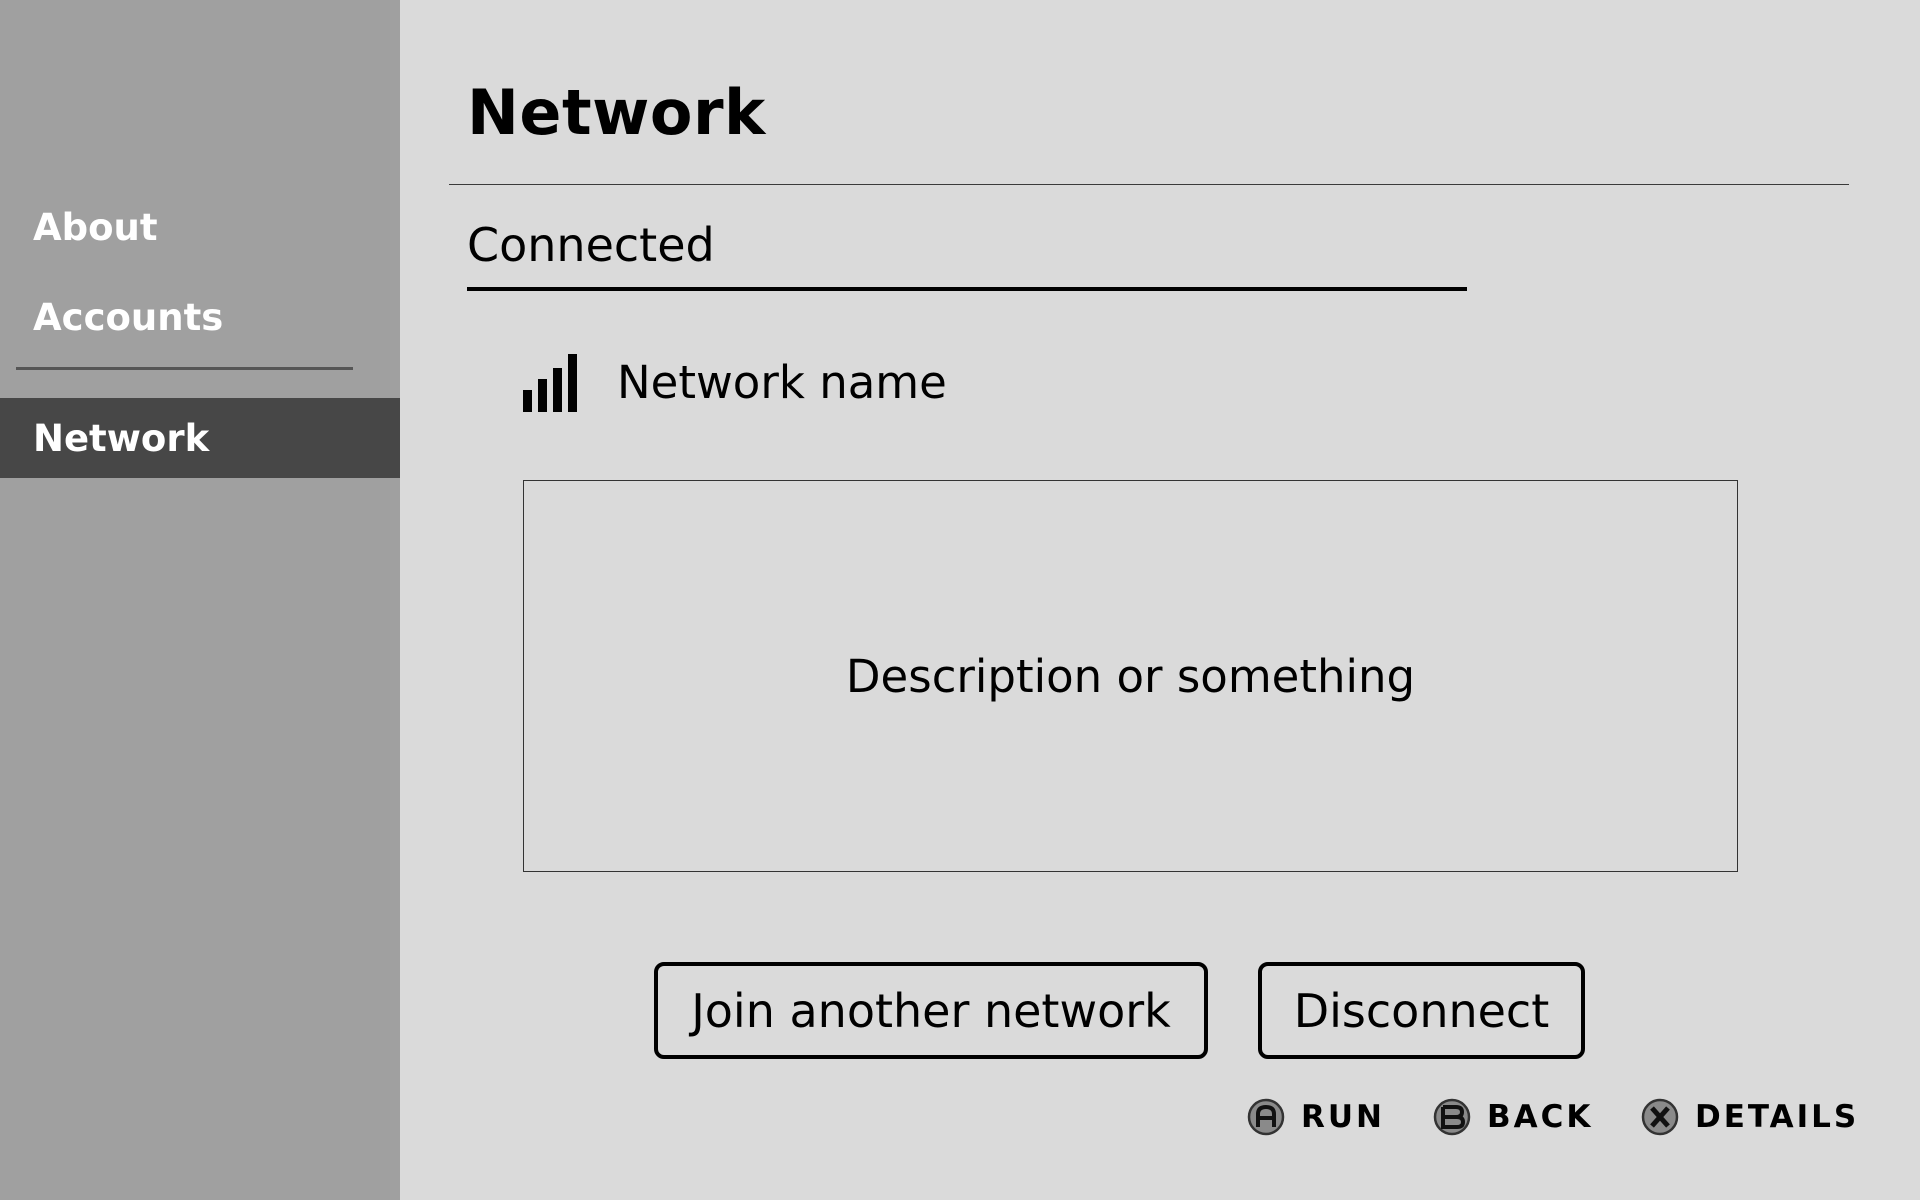 The image size is (1920, 1200). I want to click on section-tab-connected: Connected, so click(591, 245).